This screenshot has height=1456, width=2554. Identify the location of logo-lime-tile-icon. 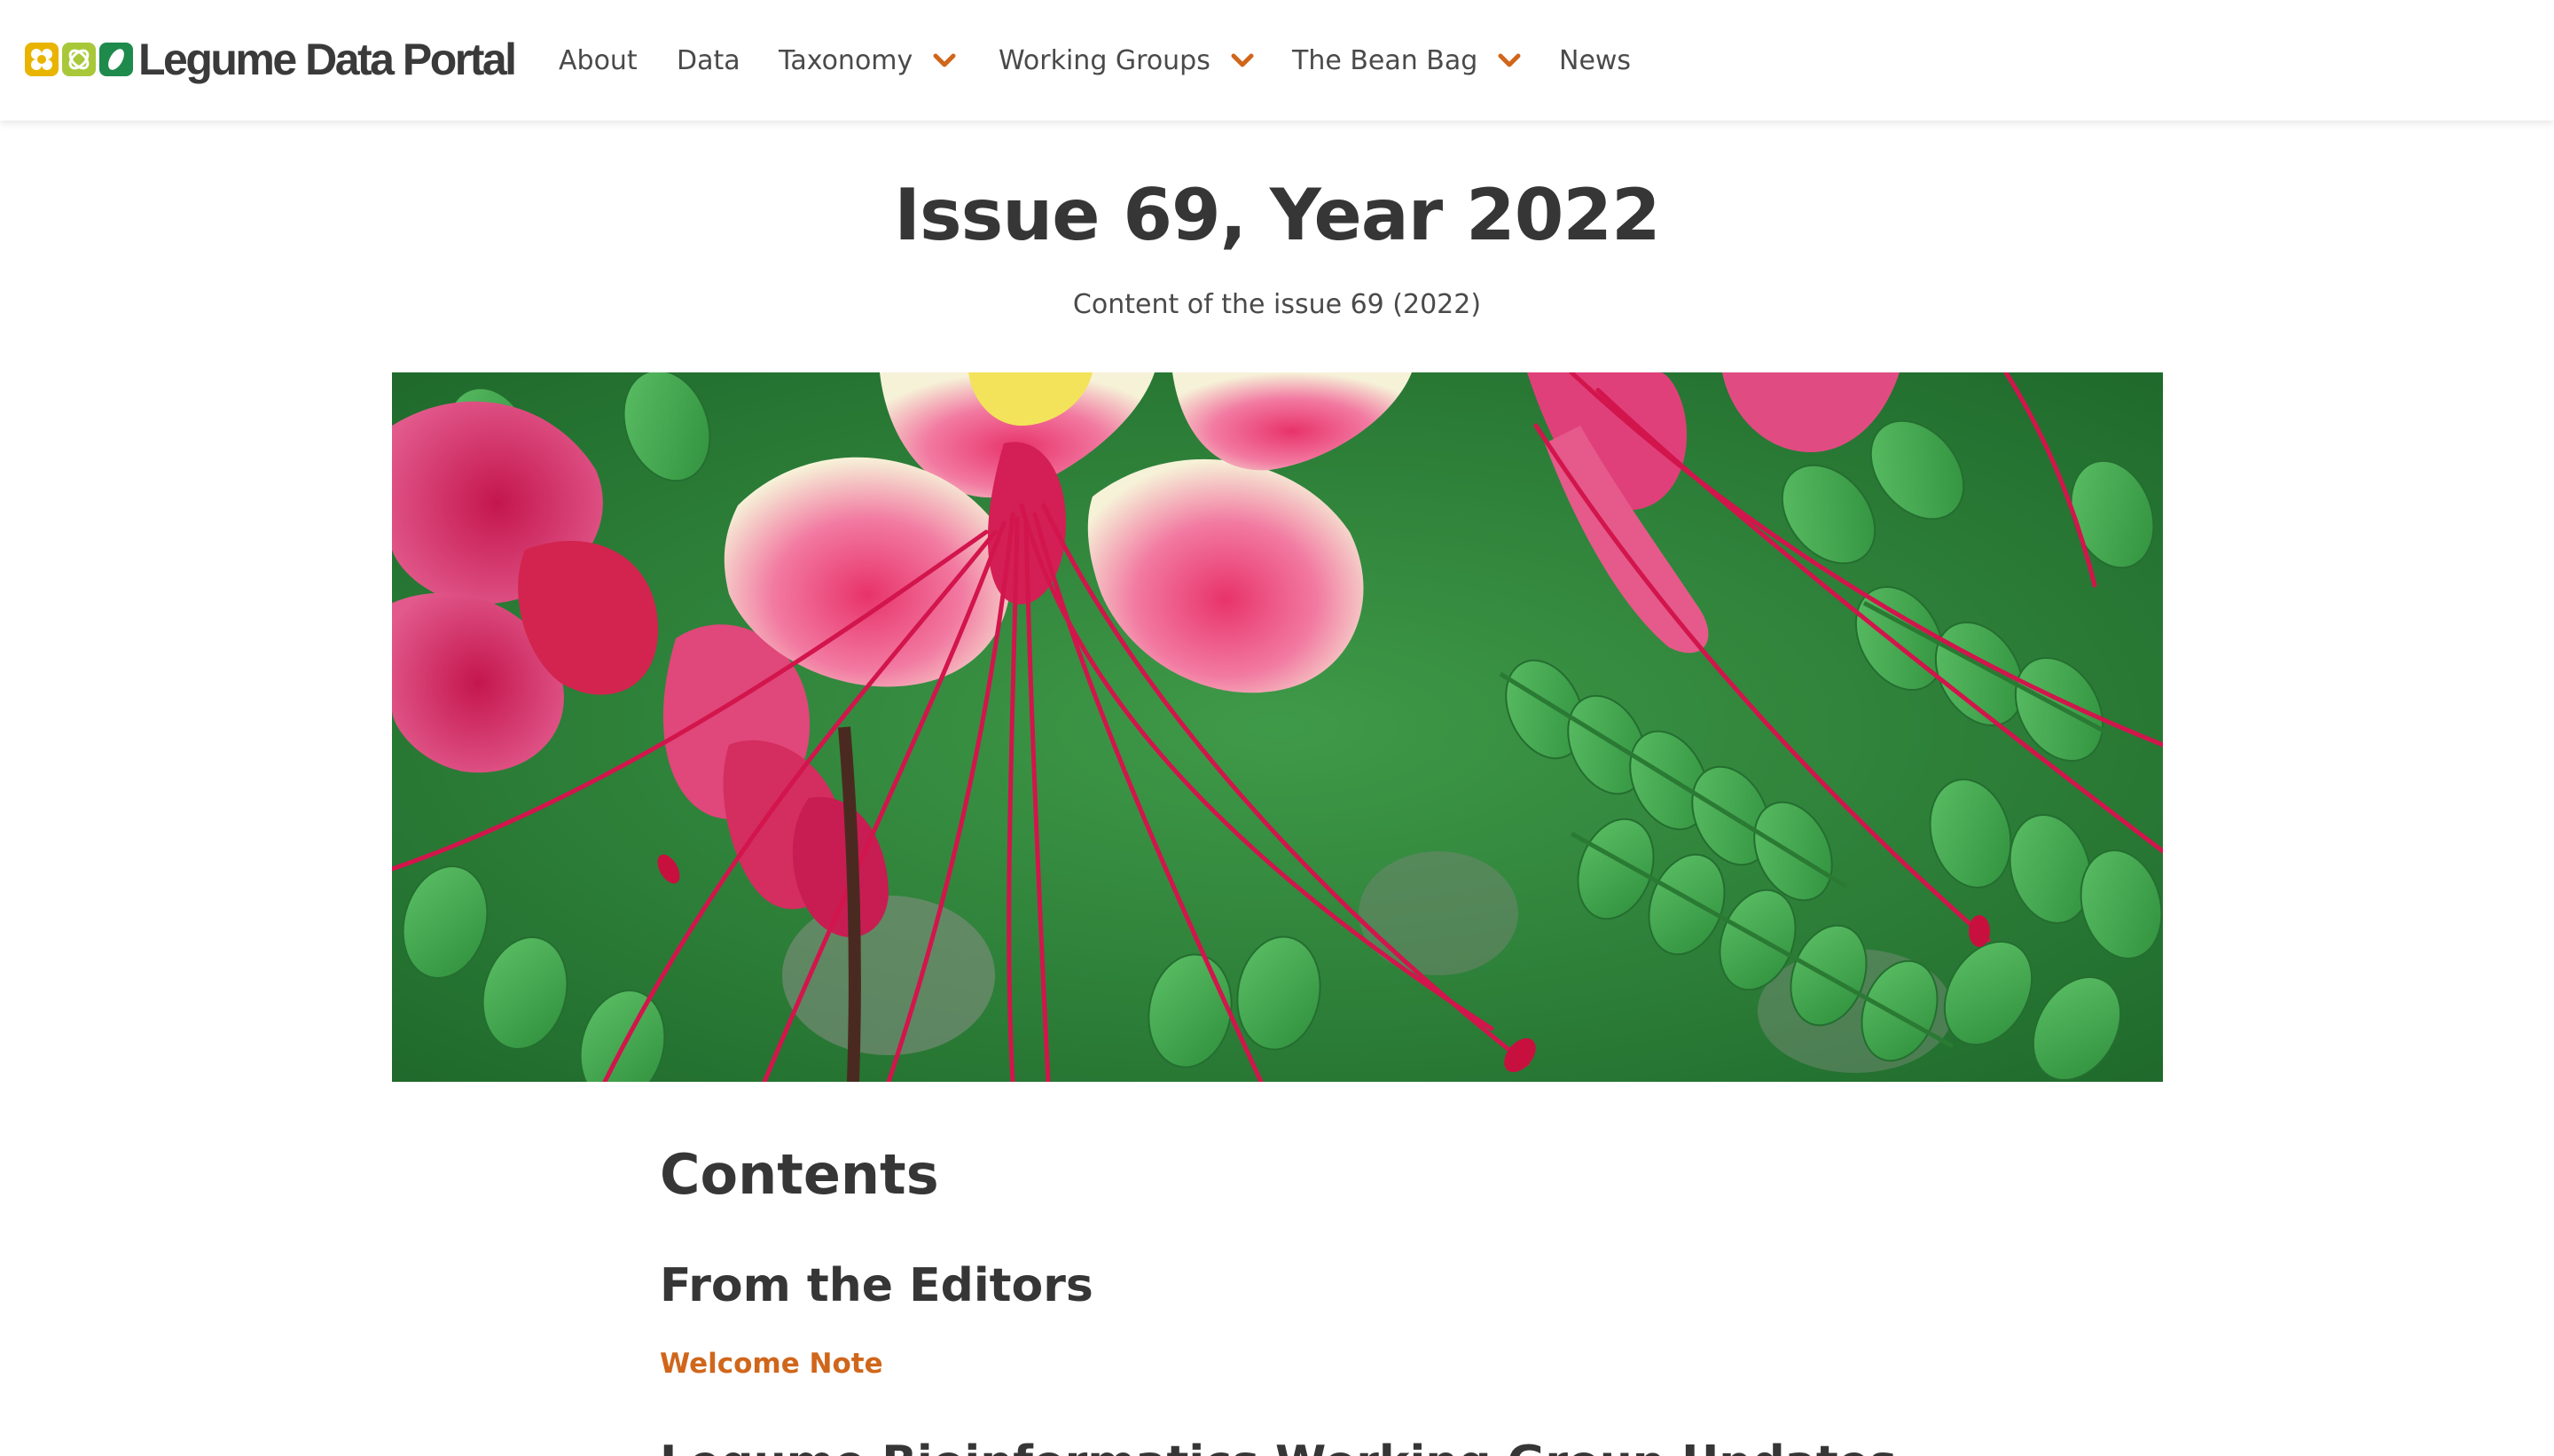
(79, 59).